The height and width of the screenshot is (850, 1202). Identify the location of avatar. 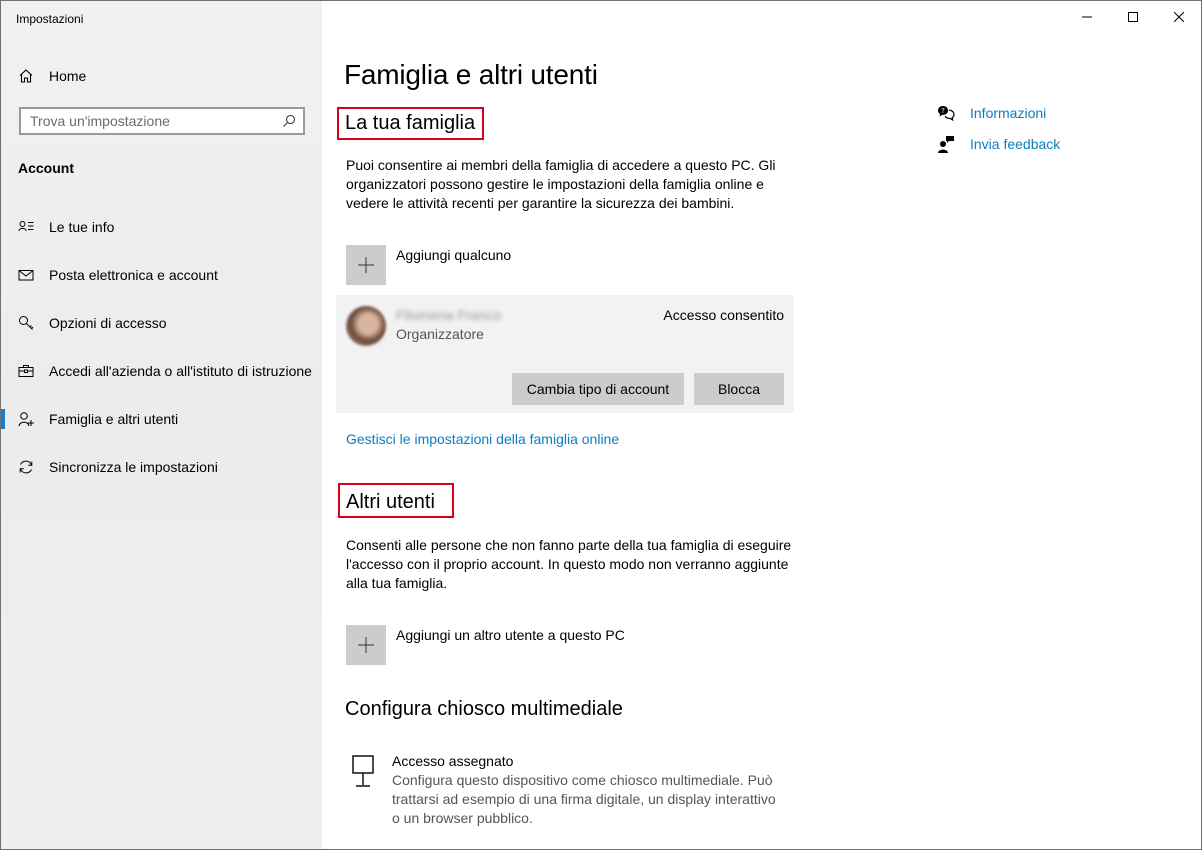
(366, 326).